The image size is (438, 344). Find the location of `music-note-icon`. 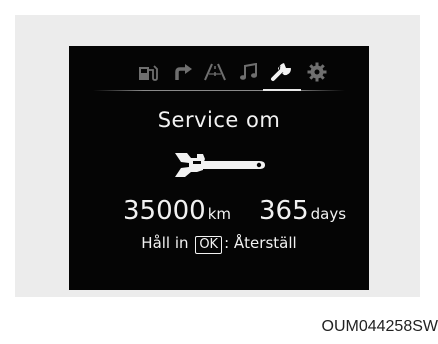

music-note-icon is located at coordinates (248, 71).